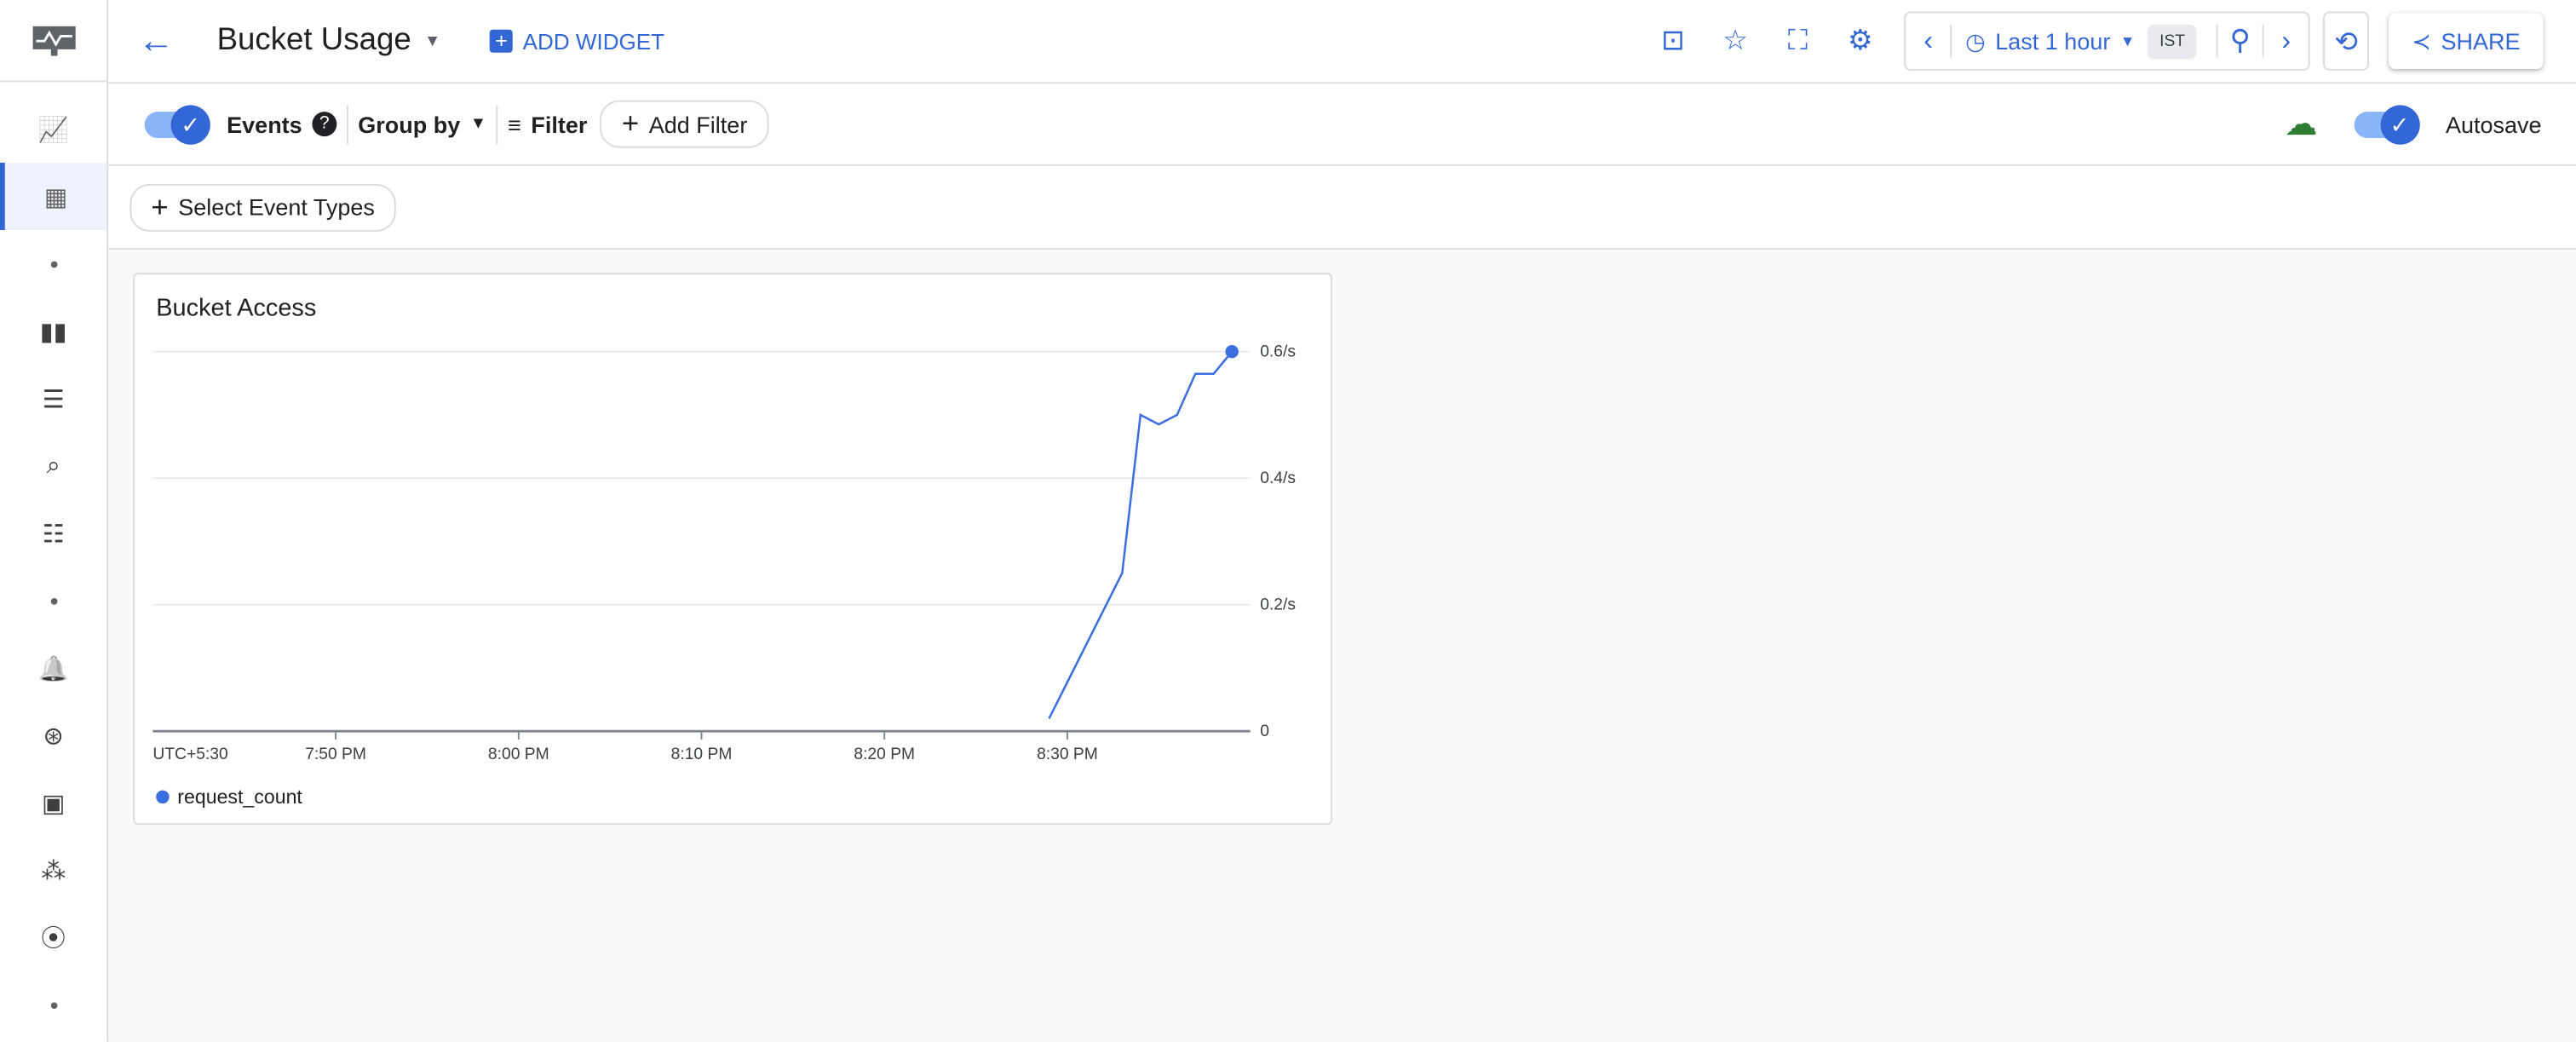 This screenshot has width=2576, height=1042. I want to click on fullscreen-icon: ⛶, so click(1798, 41).